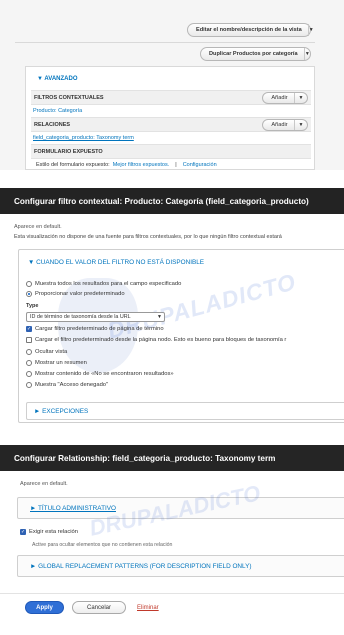 The height and width of the screenshot is (635, 344). I want to click on option-summary: Mostrar un resumen, so click(56, 363).